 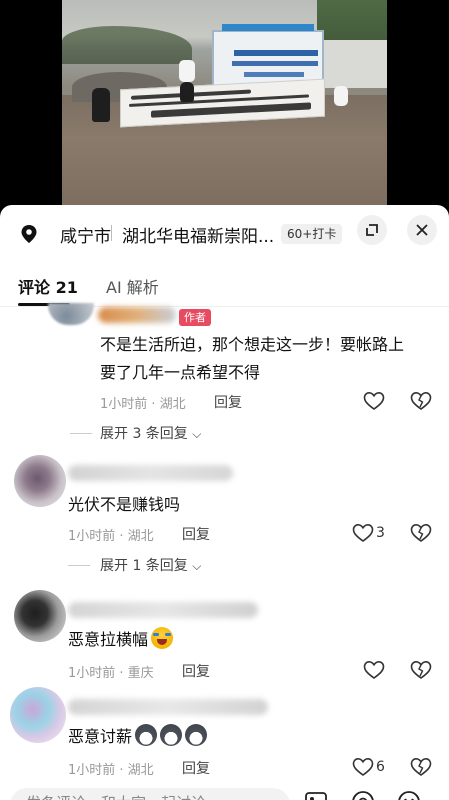 I want to click on location-pin-icon, so click(x=29, y=234).